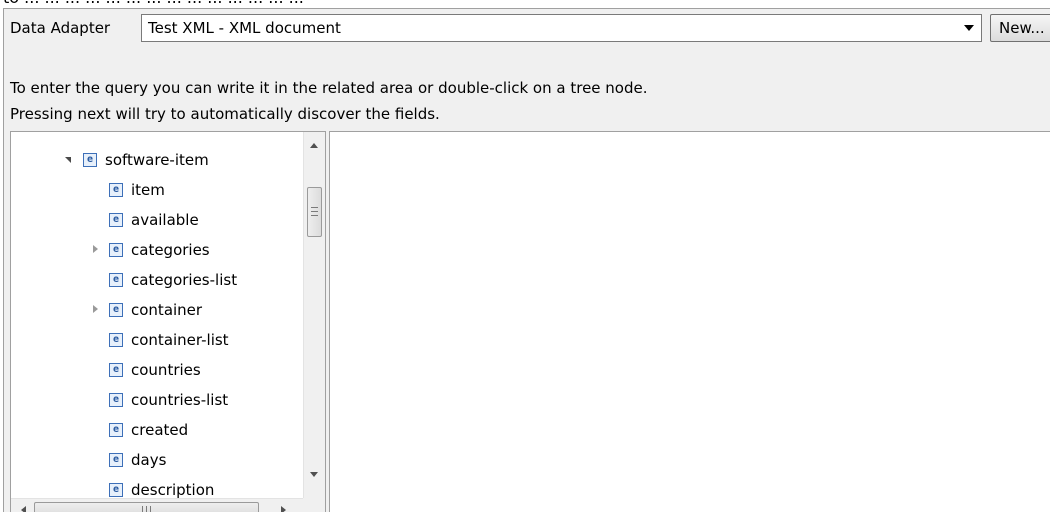 This screenshot has height=512, width=1050. What do you see at coordinates (969, 28) in the screenshot?
I see `chevron-down-icon` at bounding box center [969, 28].